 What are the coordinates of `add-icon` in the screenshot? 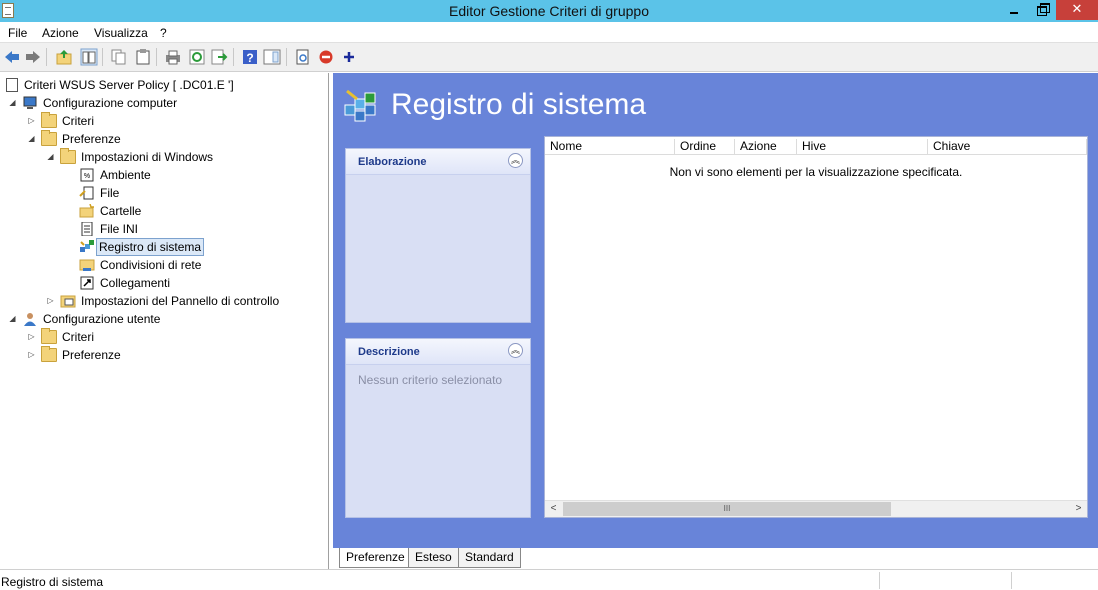 It's located at (349, 57).